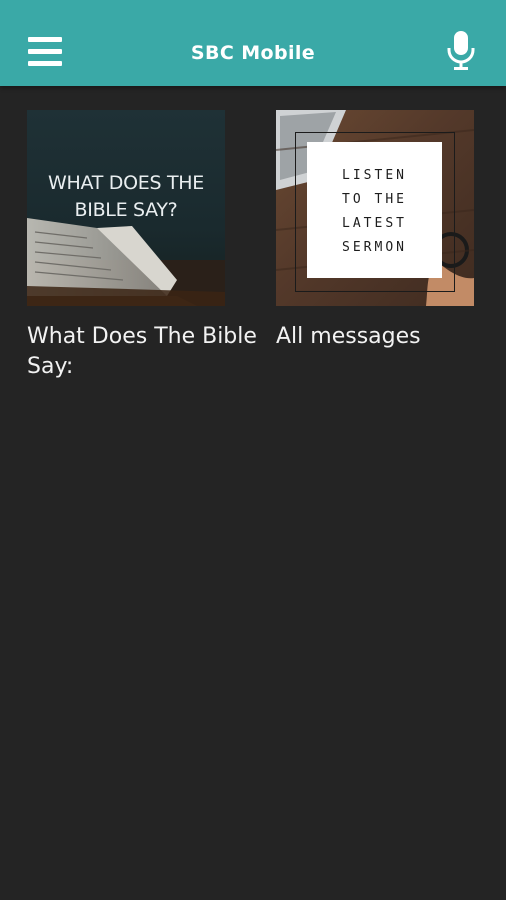 Image resolution: width=506 pixels, height=900 pixels. I want to click on app-title: SBC Mobile, so click(253, 53).